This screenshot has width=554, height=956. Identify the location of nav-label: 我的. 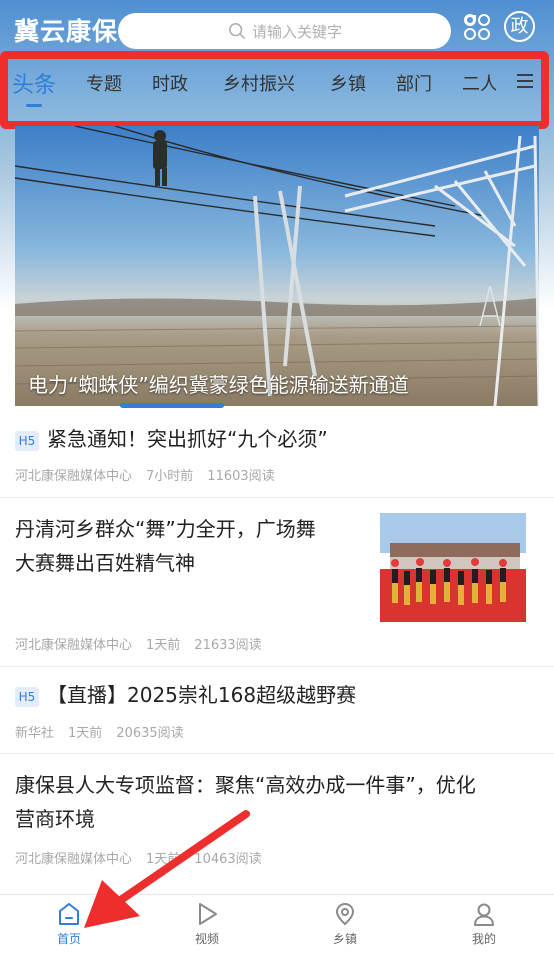
(483, 939).